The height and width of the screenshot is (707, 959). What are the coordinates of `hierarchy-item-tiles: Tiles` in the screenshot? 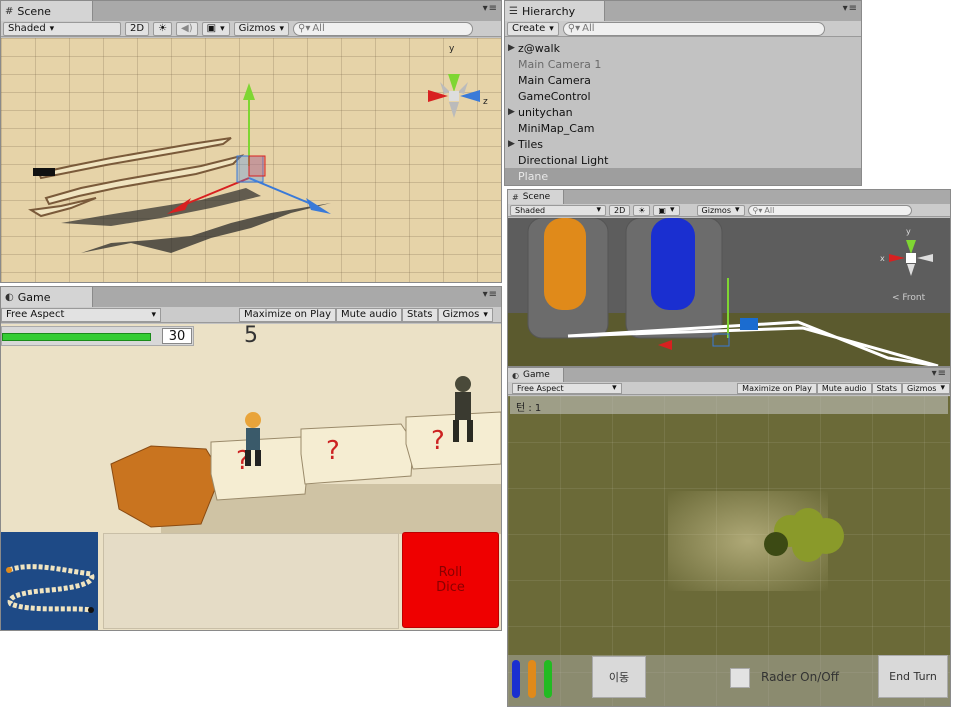 It's located at (530, 144).